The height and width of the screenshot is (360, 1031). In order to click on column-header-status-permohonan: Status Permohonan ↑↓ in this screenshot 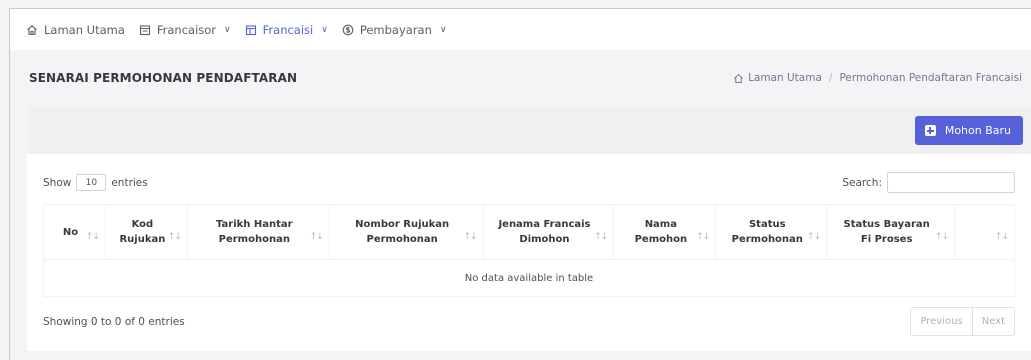, I will do `click(771, 232)`.